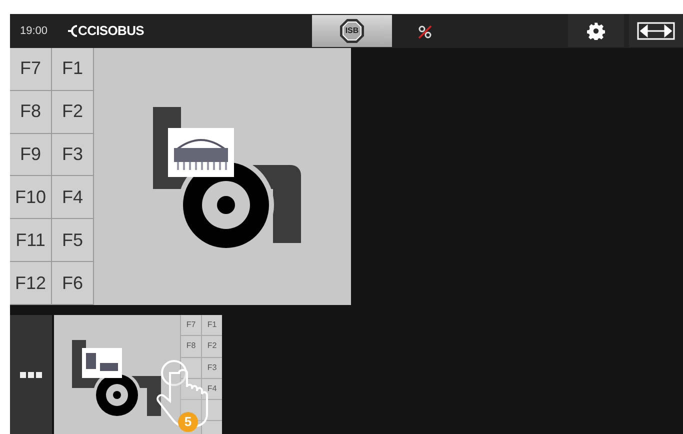 The image size is (683, 434). I want to click on swap-arrows-icon, so click(656, 31).